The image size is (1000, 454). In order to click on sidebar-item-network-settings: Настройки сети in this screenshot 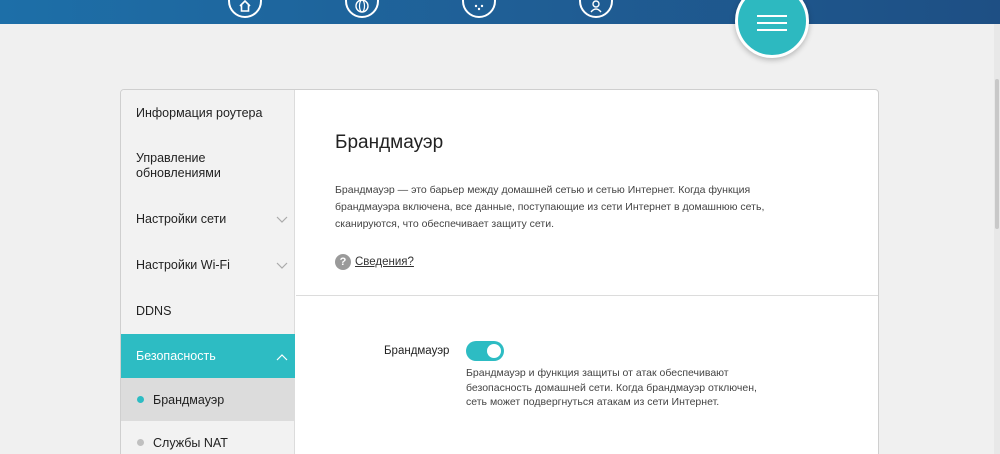, I will do `click(208, 219)`.